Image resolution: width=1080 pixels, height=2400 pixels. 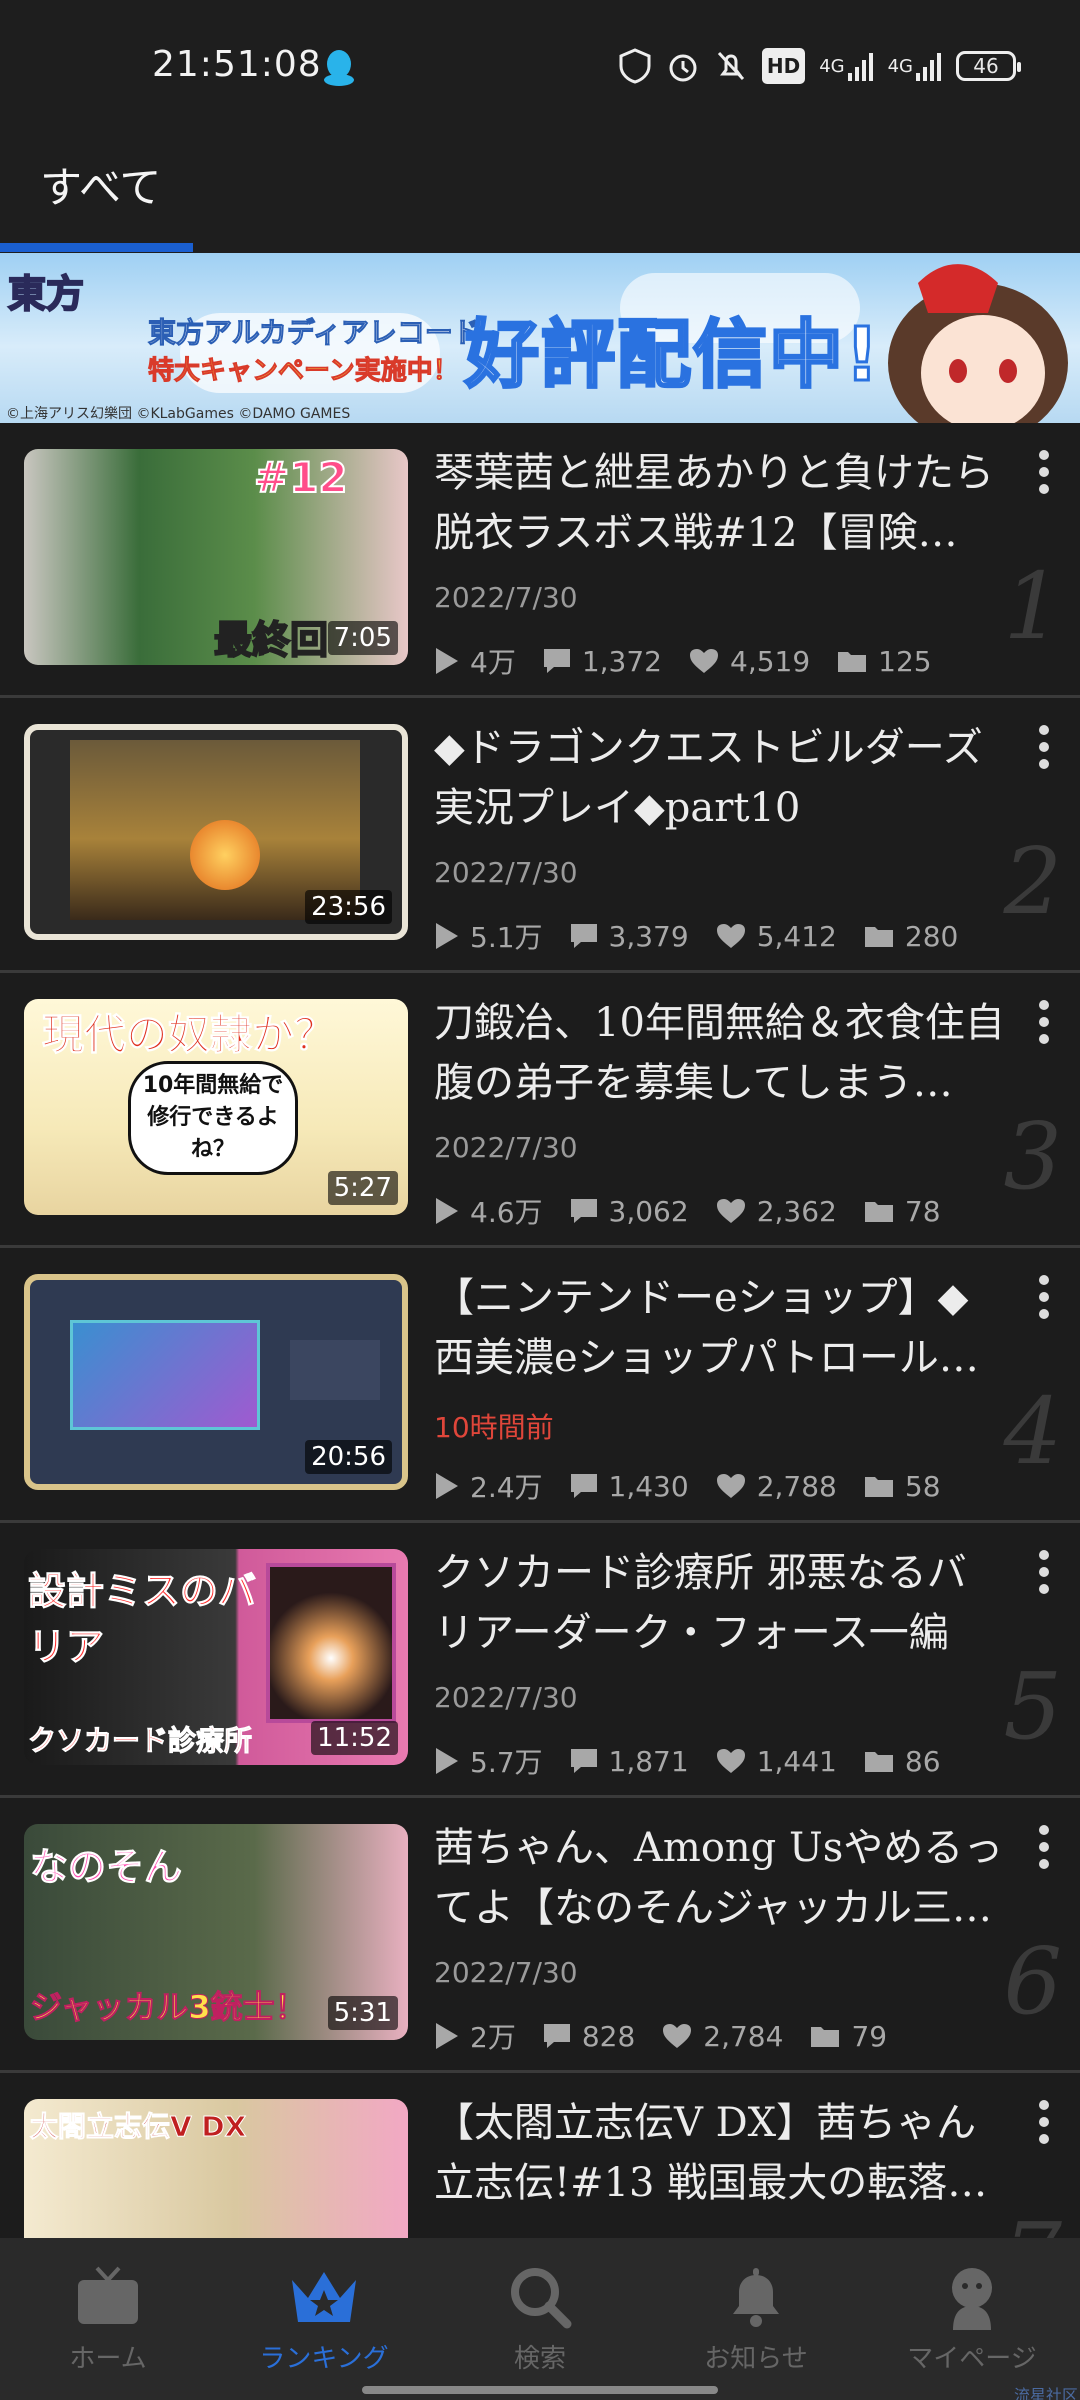 I want to click on video-thumbnail: 20:56, so click(x=216, y=1382).